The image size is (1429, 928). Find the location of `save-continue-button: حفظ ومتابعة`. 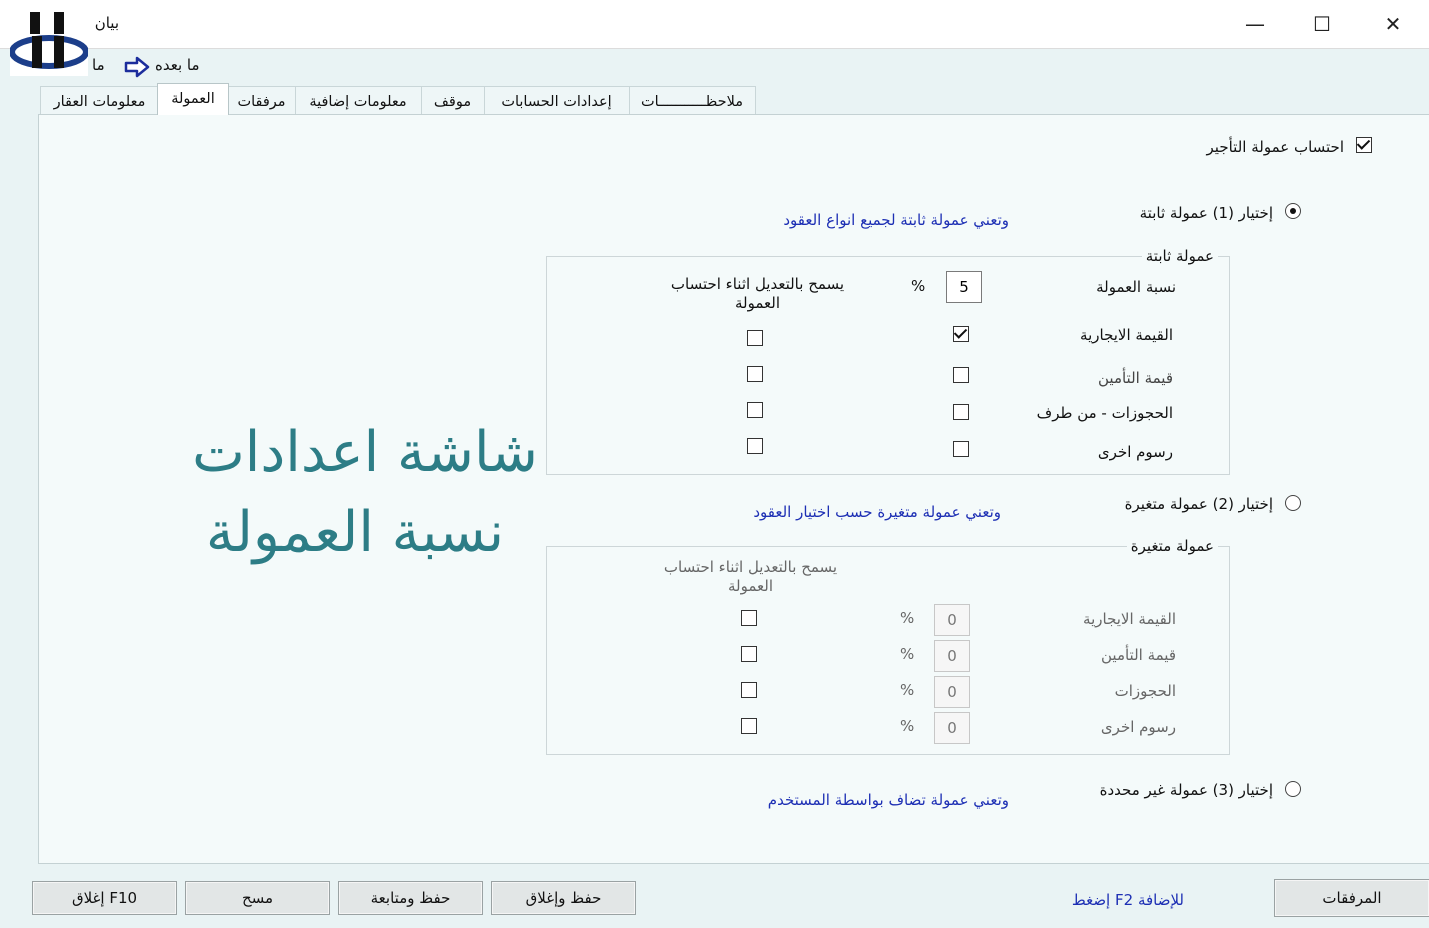

save-continue-button: حفظ ومتابعة is located at coordinates (410, 898).